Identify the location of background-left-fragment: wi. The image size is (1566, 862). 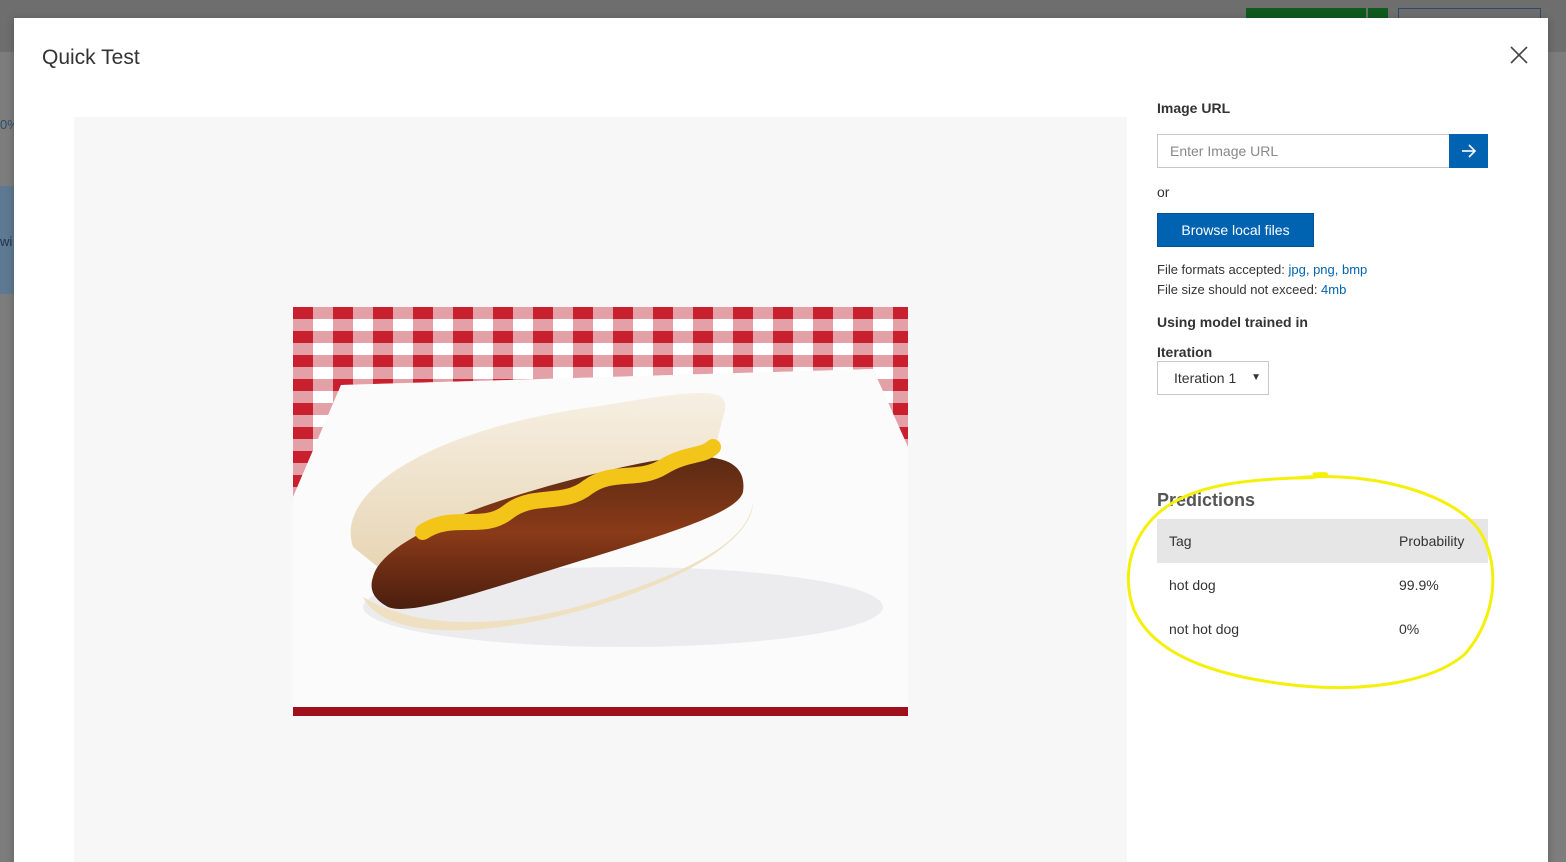
(6, 241).